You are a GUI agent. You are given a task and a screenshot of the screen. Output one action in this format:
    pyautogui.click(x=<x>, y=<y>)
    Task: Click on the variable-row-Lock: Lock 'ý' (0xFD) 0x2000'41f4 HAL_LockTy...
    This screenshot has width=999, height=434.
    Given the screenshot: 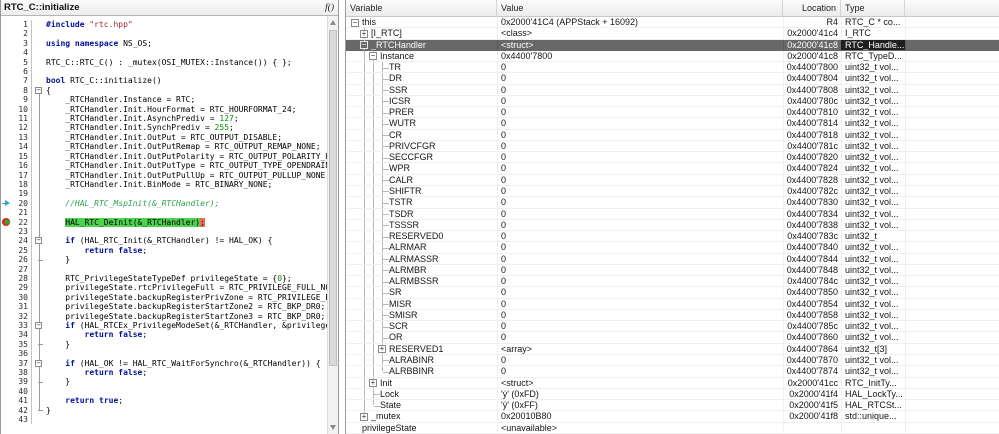 What is the action you would take?
    pyautogui.click(x=672, y=394)
    